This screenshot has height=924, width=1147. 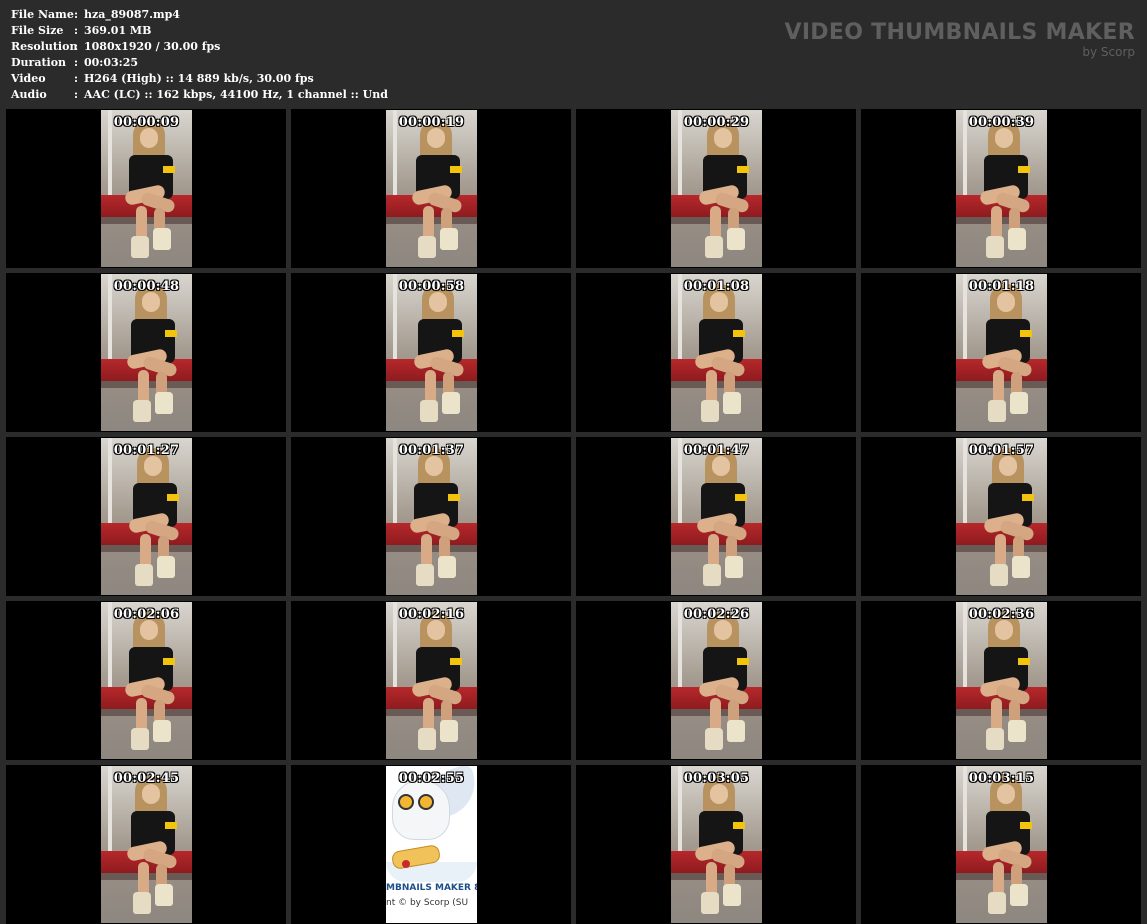 What do you see at coordinates (716, 614) in the screenshot?
I see `timestamp-label: 00:02:26` at bounding box center [716, 614].